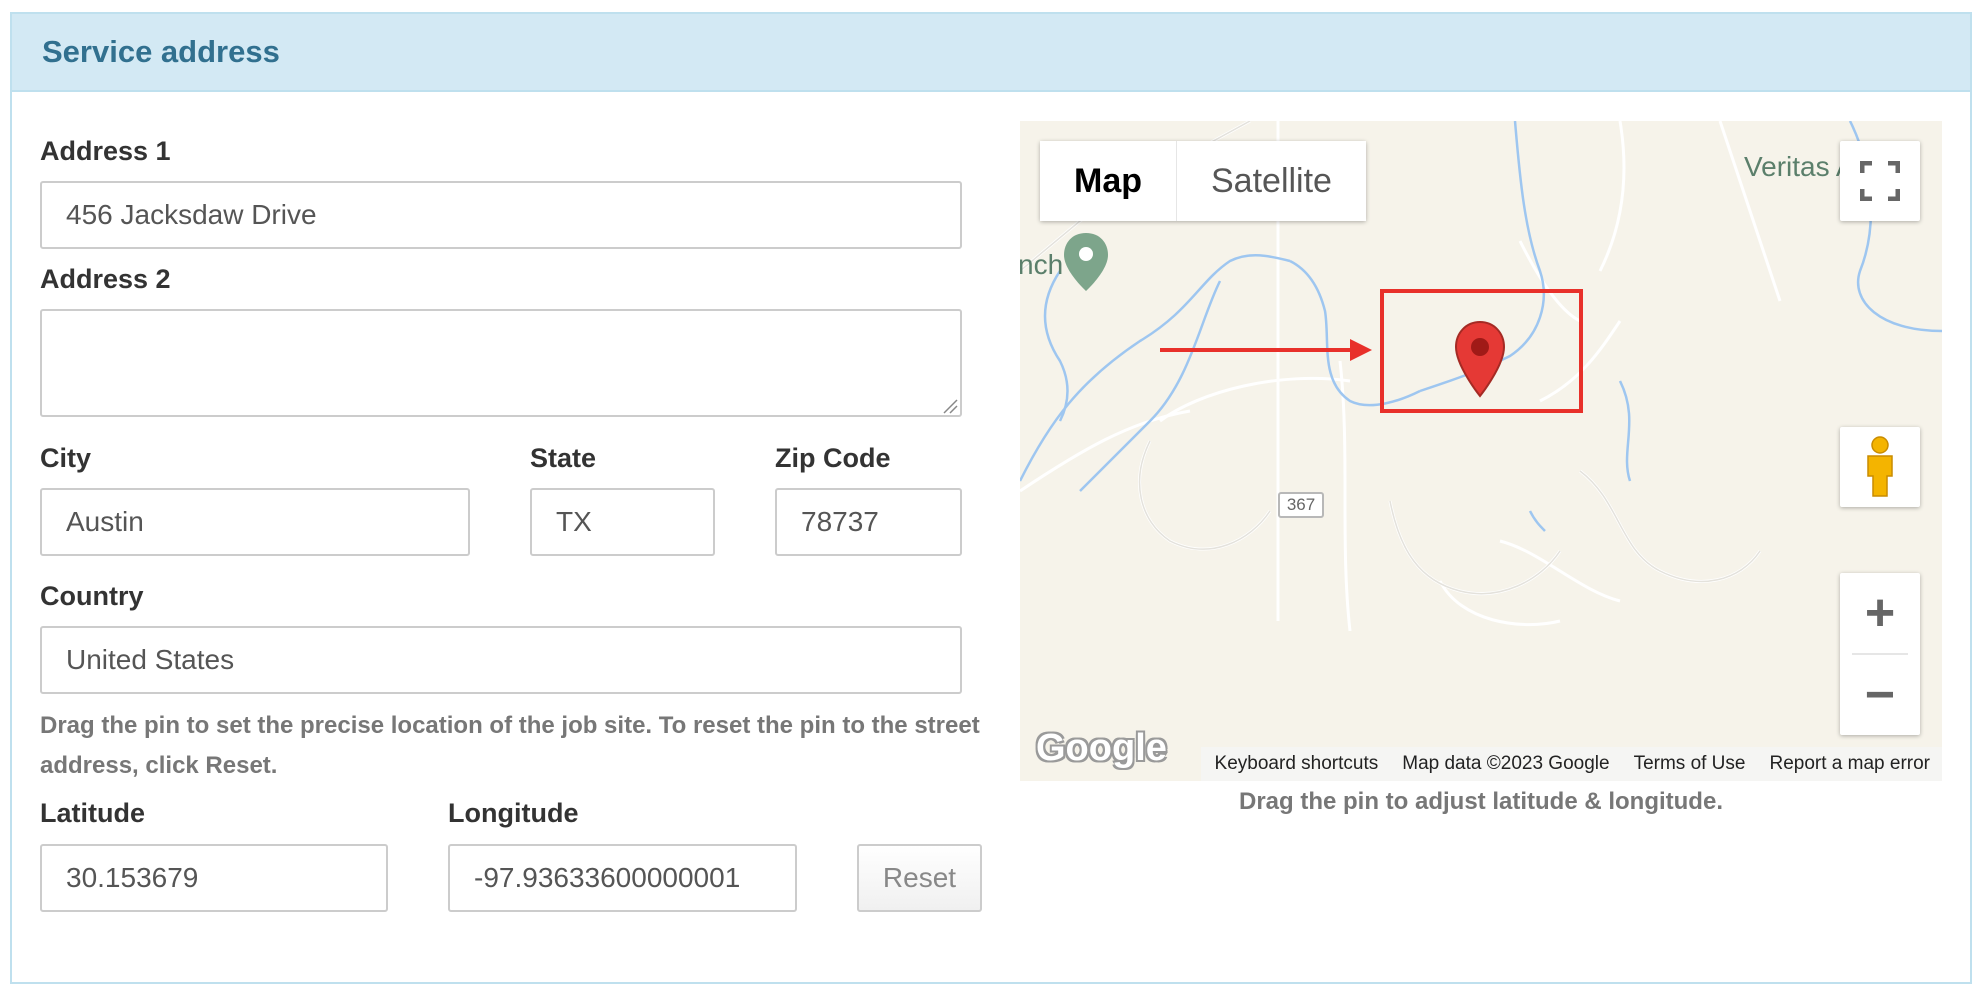  Describe the element at coordinates (1042, 264) in the screenshot. I see `map-place-label: nch` at that location.